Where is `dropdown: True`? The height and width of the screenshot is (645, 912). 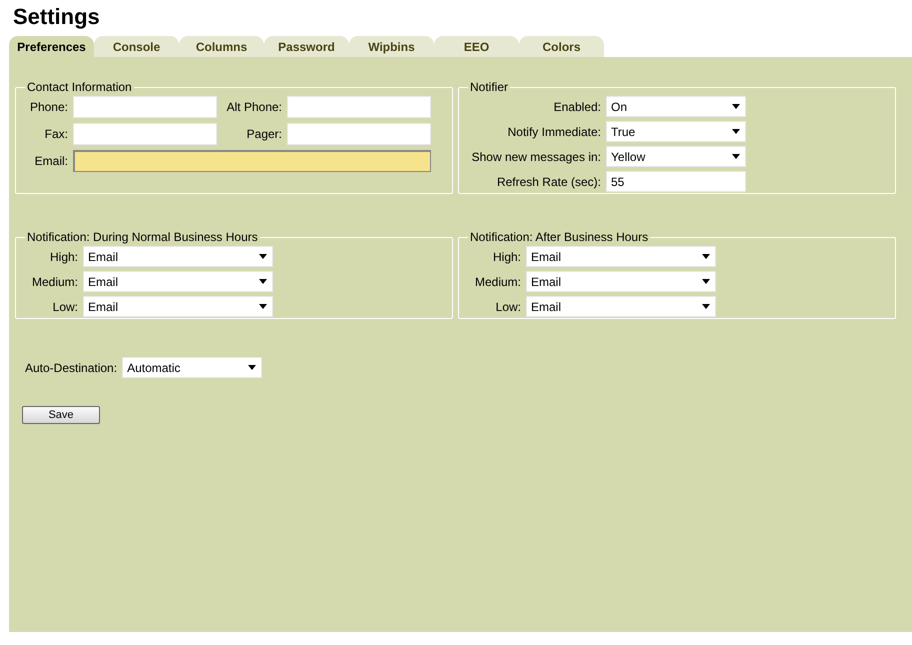
dropdown: True is located at coordinates (676, 131).